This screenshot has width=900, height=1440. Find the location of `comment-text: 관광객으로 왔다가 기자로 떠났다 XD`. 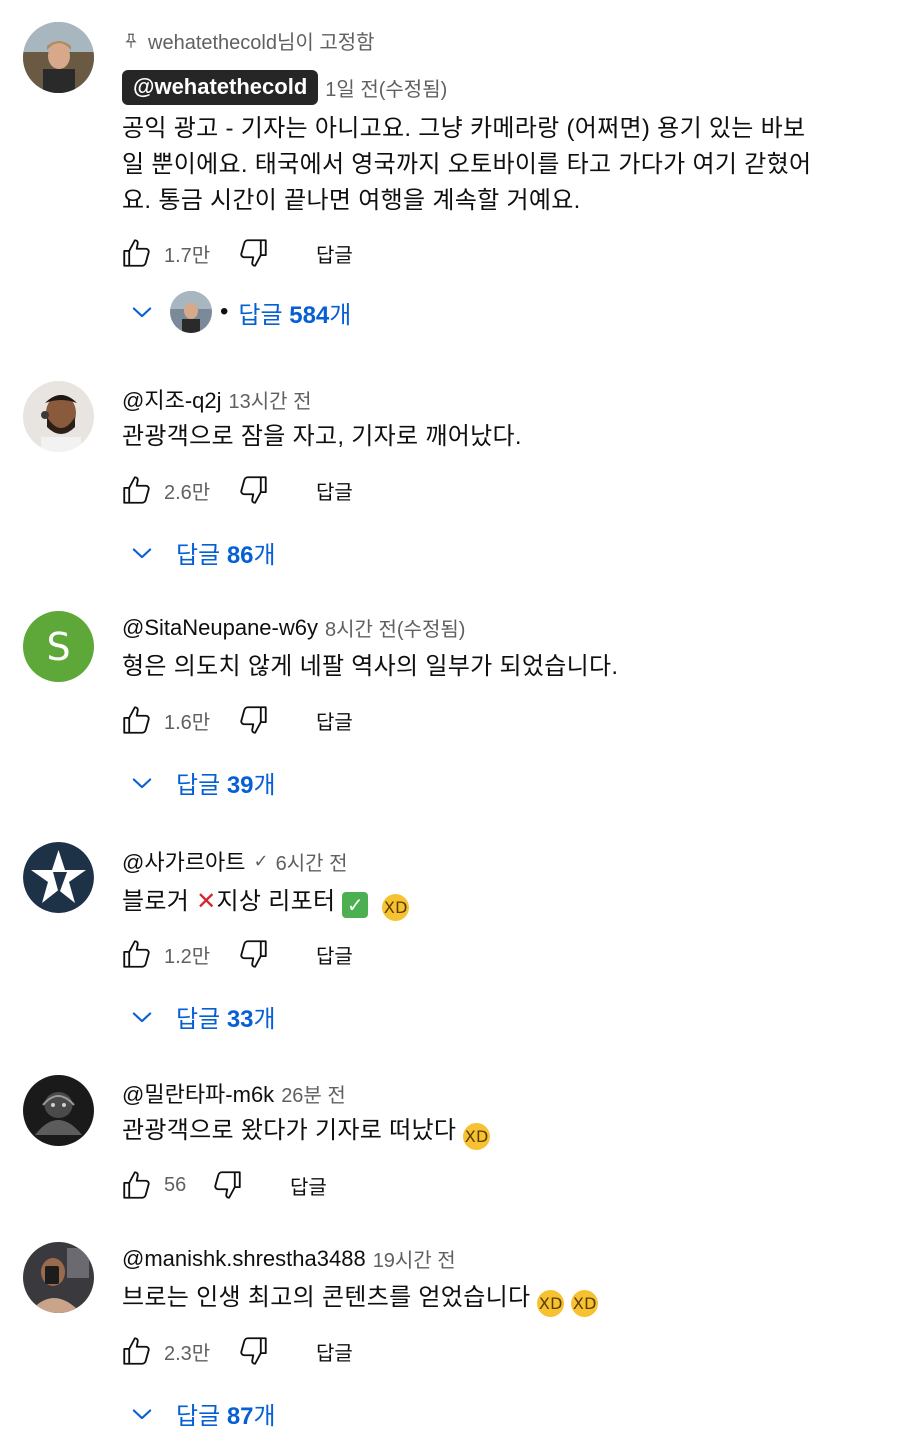

comment-text: 관광객으로 왔다가 기자로 떠났다 XD is located at coordinates (502, 1131).